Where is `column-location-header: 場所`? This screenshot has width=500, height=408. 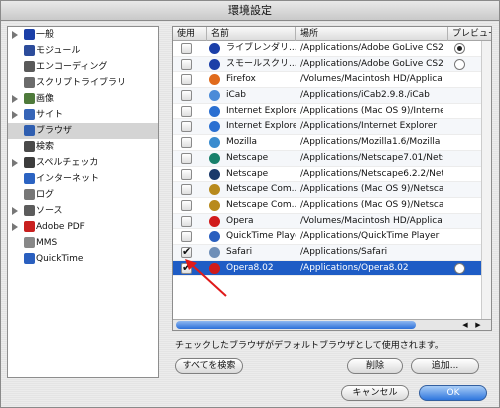 column-location-header: 場所 is located at coordinates (372, 34).